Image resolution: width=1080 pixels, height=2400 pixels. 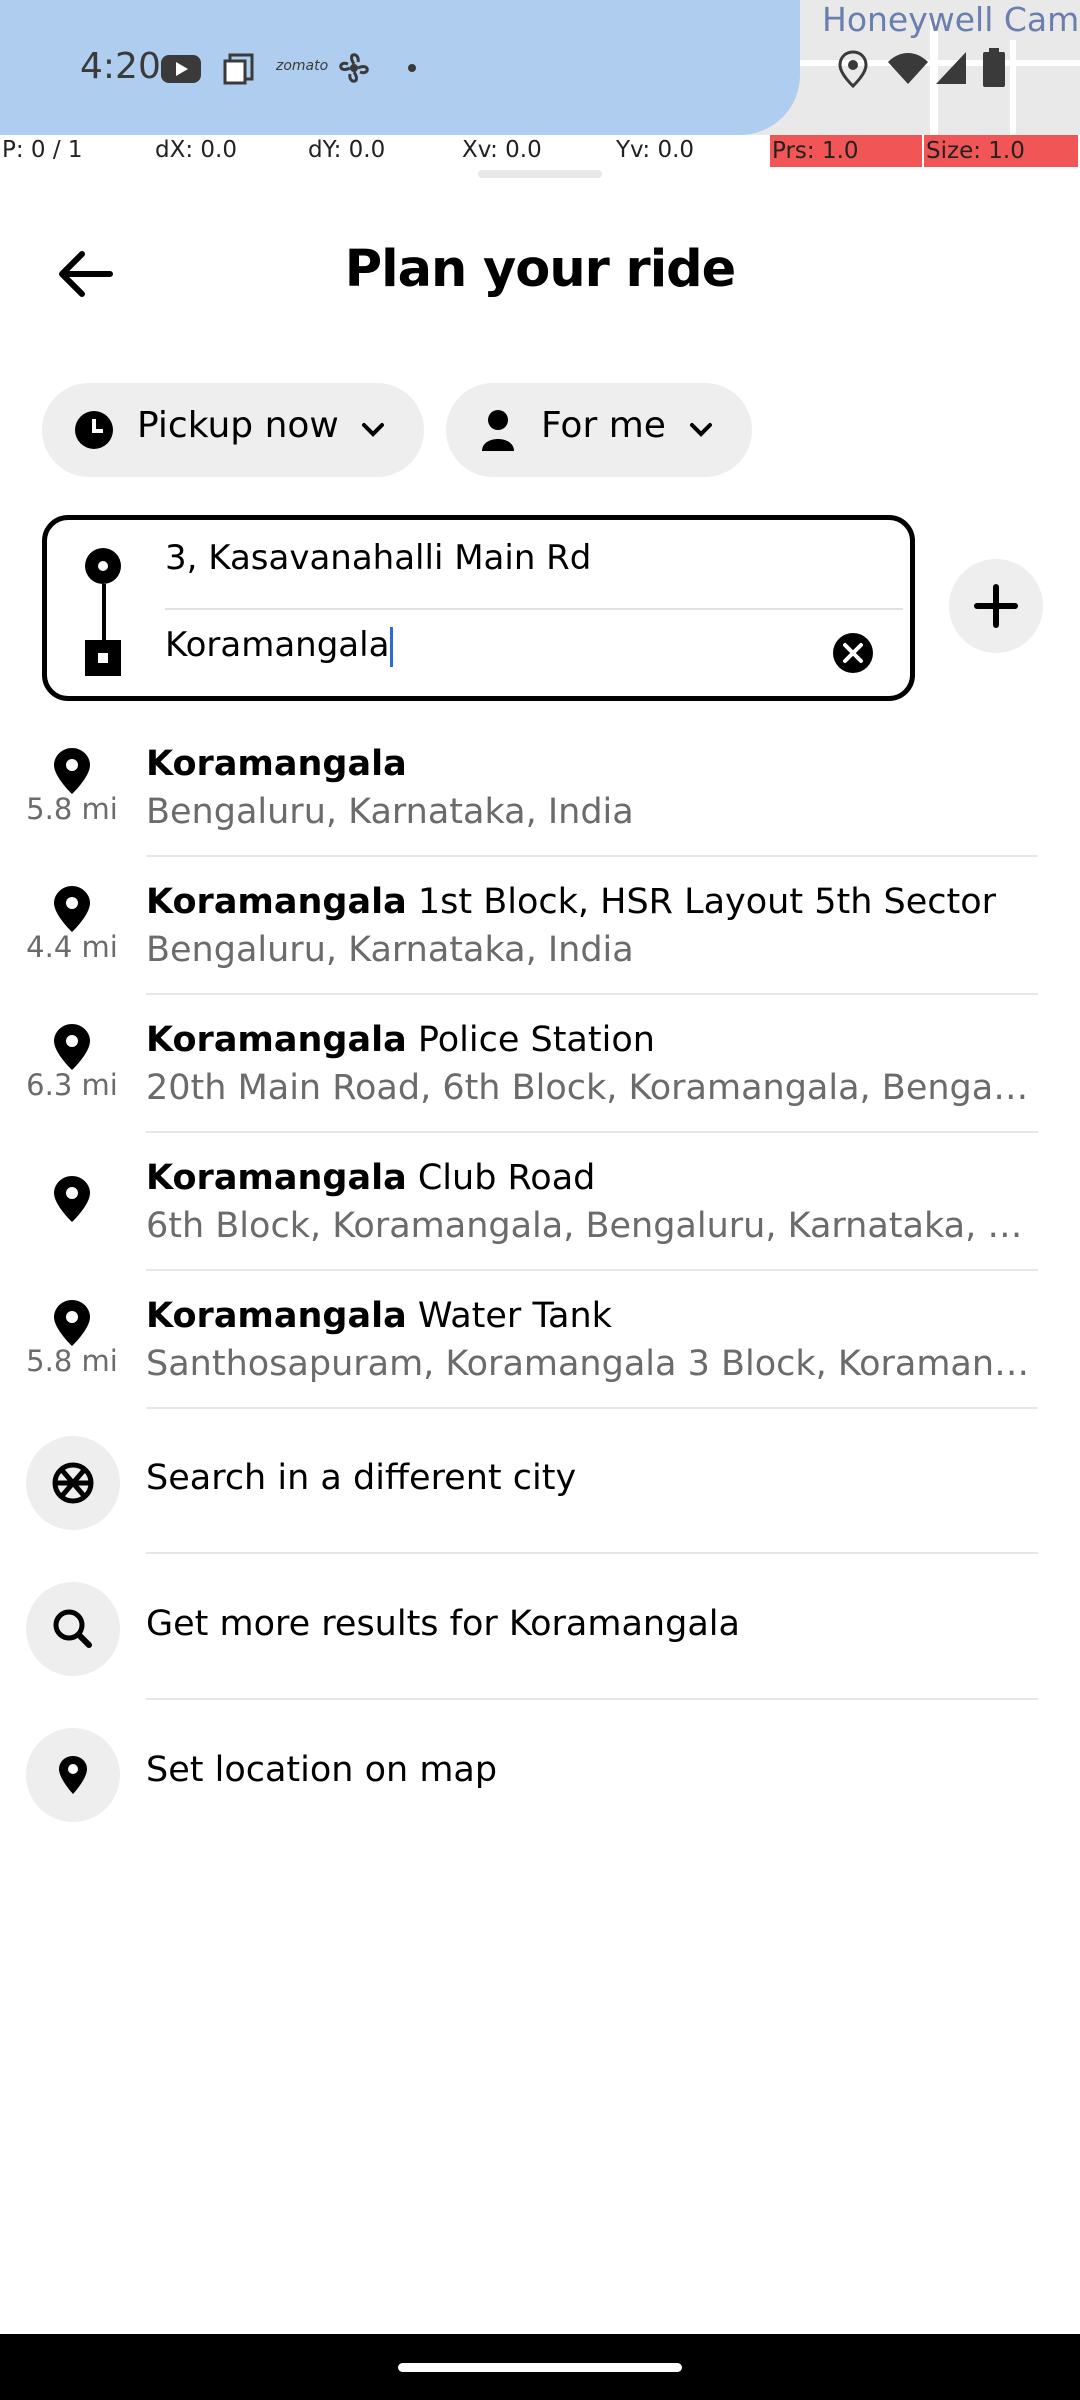 I want to click on globe-icon-bg, so click(x=73, y=1483).